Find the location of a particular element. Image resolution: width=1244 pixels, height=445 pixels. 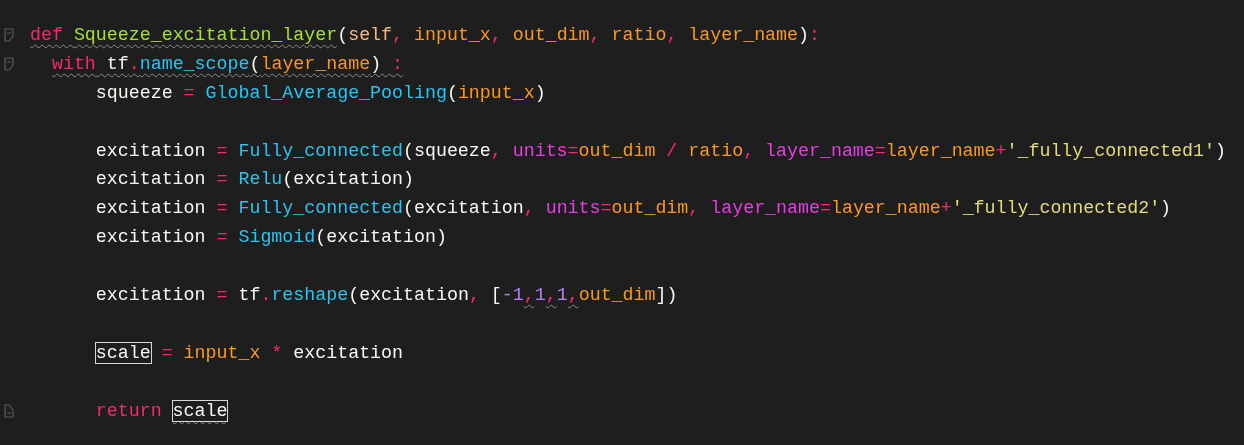

fold-end-icon is located at coordinates (9, 411).